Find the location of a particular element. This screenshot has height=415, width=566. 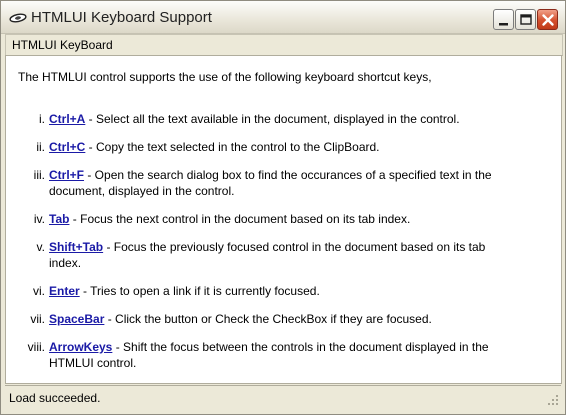

shortcut-link-shift-tab: Shift+Tab is located at coordinates (76, 247).